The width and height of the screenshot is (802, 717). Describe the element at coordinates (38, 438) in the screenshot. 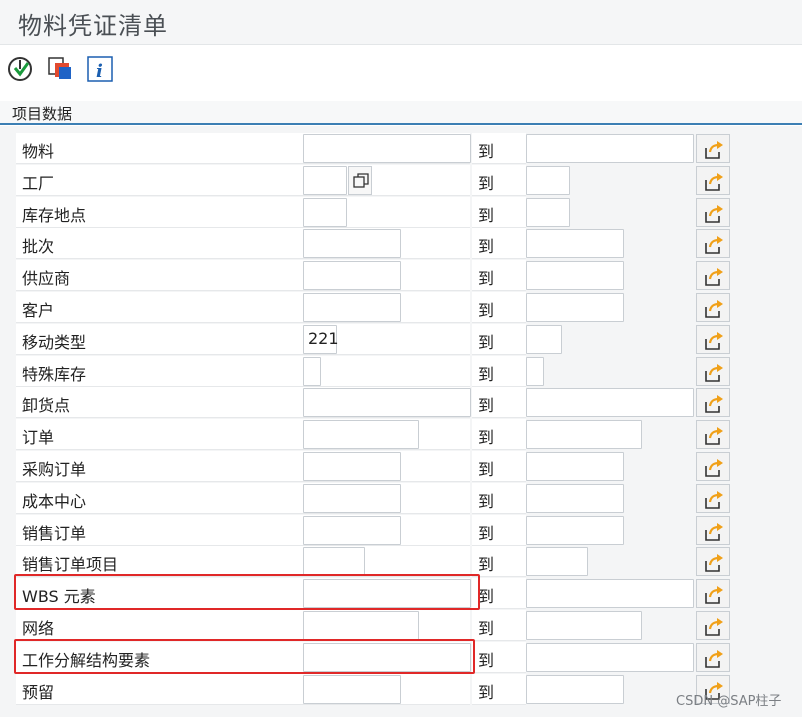

I see `field-label: 订单` at that location.